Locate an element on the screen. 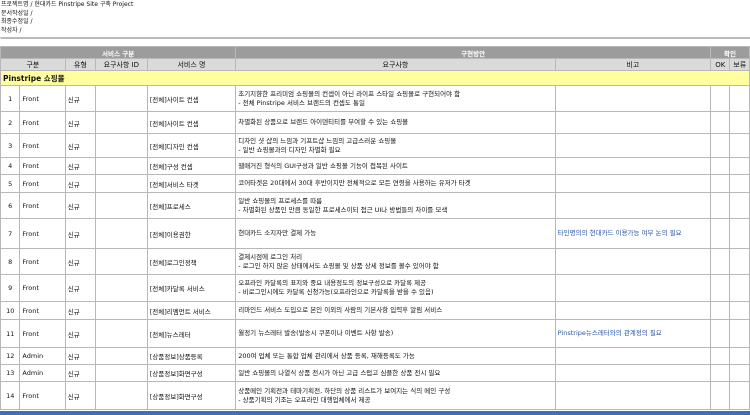 This screenshot has height=415, width=750. section-title: Pinstripe 쇼핑몰 is located at coordinates (375, 78).